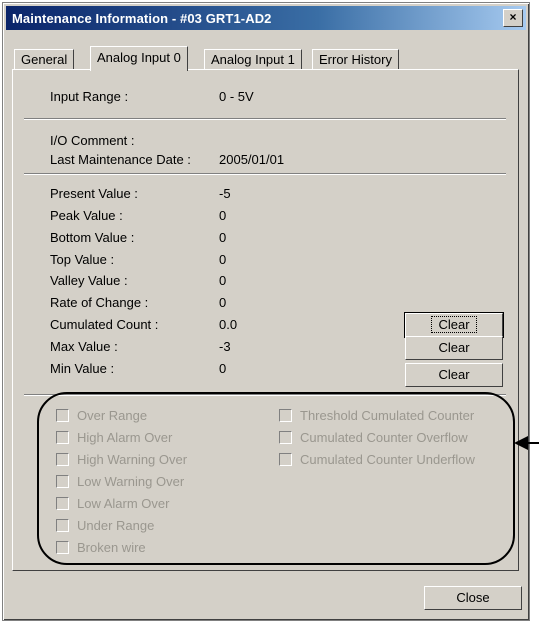 Image resolution: width=539 pixels, height=623 pixels. What do you see at coordinates (454, 348) in the screenshot?
I see `clear-max-value-button: Clear` at bounding box center [454, 348].